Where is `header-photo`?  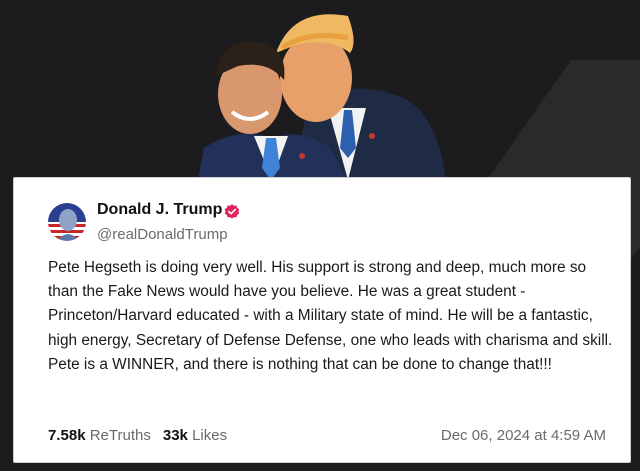 header-photo is located at coordinates (323, 94).